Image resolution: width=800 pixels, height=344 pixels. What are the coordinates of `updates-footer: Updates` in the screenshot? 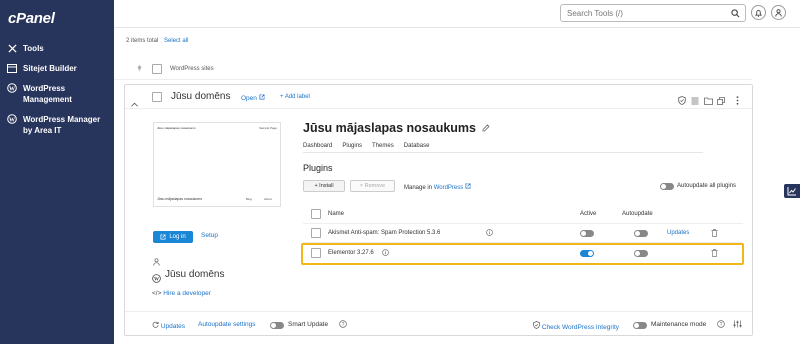 It's located at (168, 325).